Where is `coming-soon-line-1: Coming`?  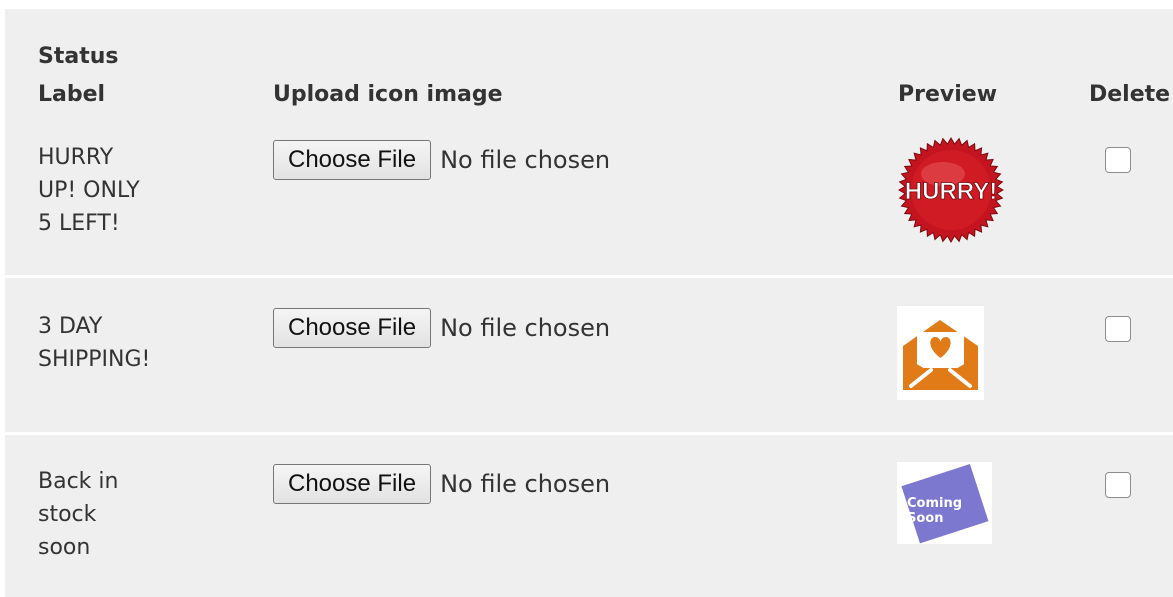 coming-soon-line-1: Coming is located at coordinates (934, 503).